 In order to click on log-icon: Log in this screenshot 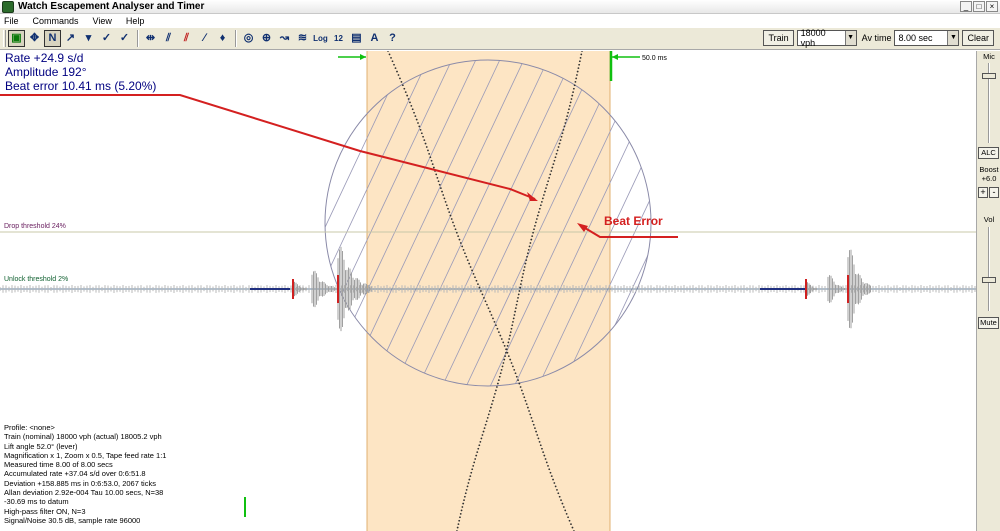, I will do `click(320, 38)`.